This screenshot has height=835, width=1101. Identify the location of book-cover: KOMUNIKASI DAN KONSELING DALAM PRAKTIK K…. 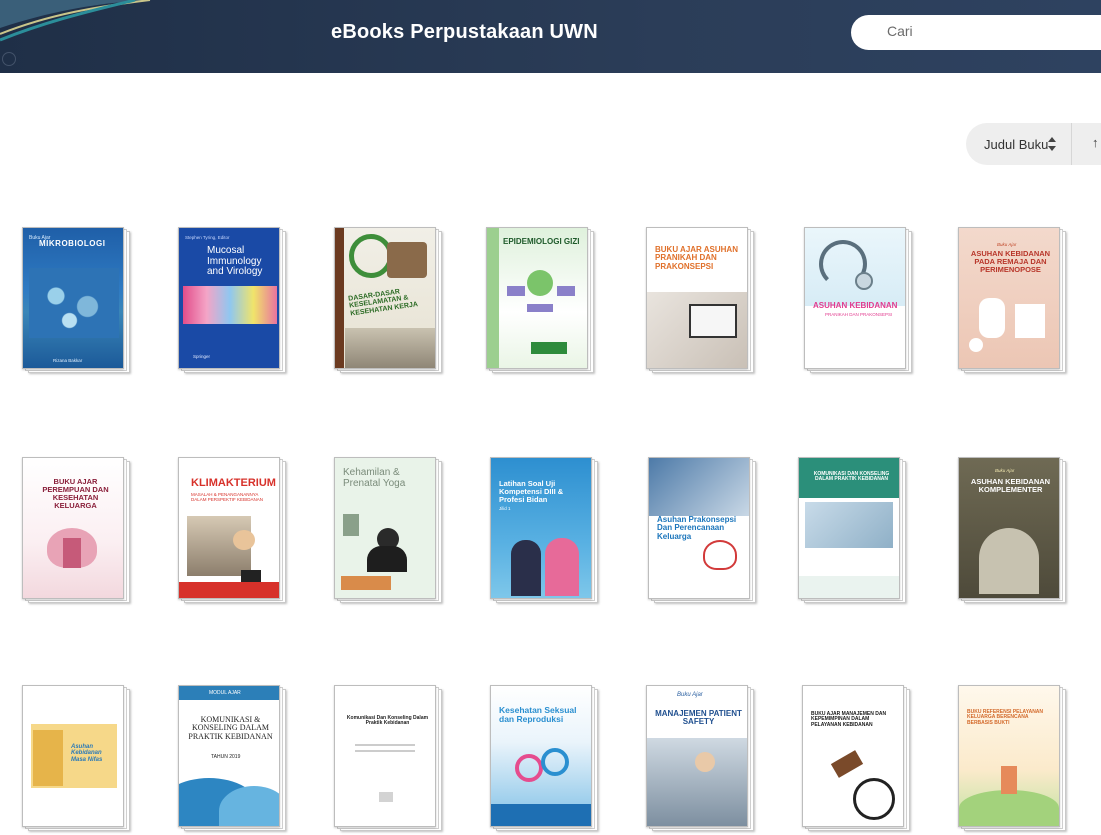
(849, 528).